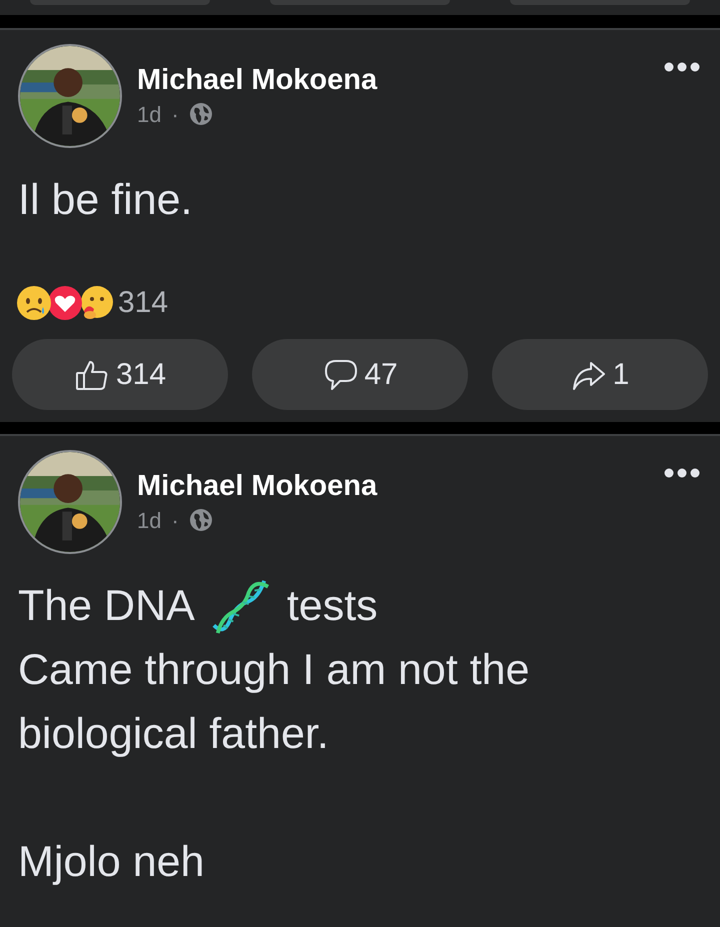 The width and height of the screenshot is (720, 927). I want to click on post-text: tests, so click(332, 606).